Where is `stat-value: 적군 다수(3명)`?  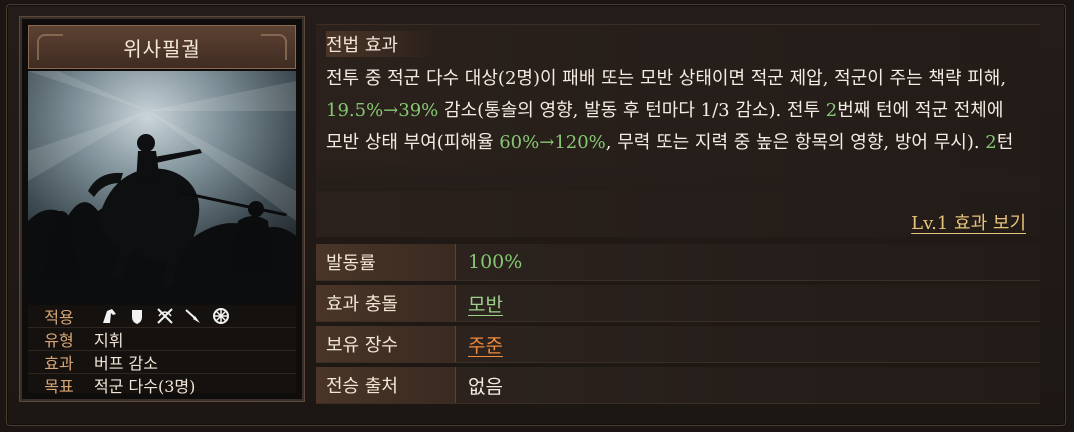 stat-value: 적군 다수(3명) is located at coordinates (145, 386).